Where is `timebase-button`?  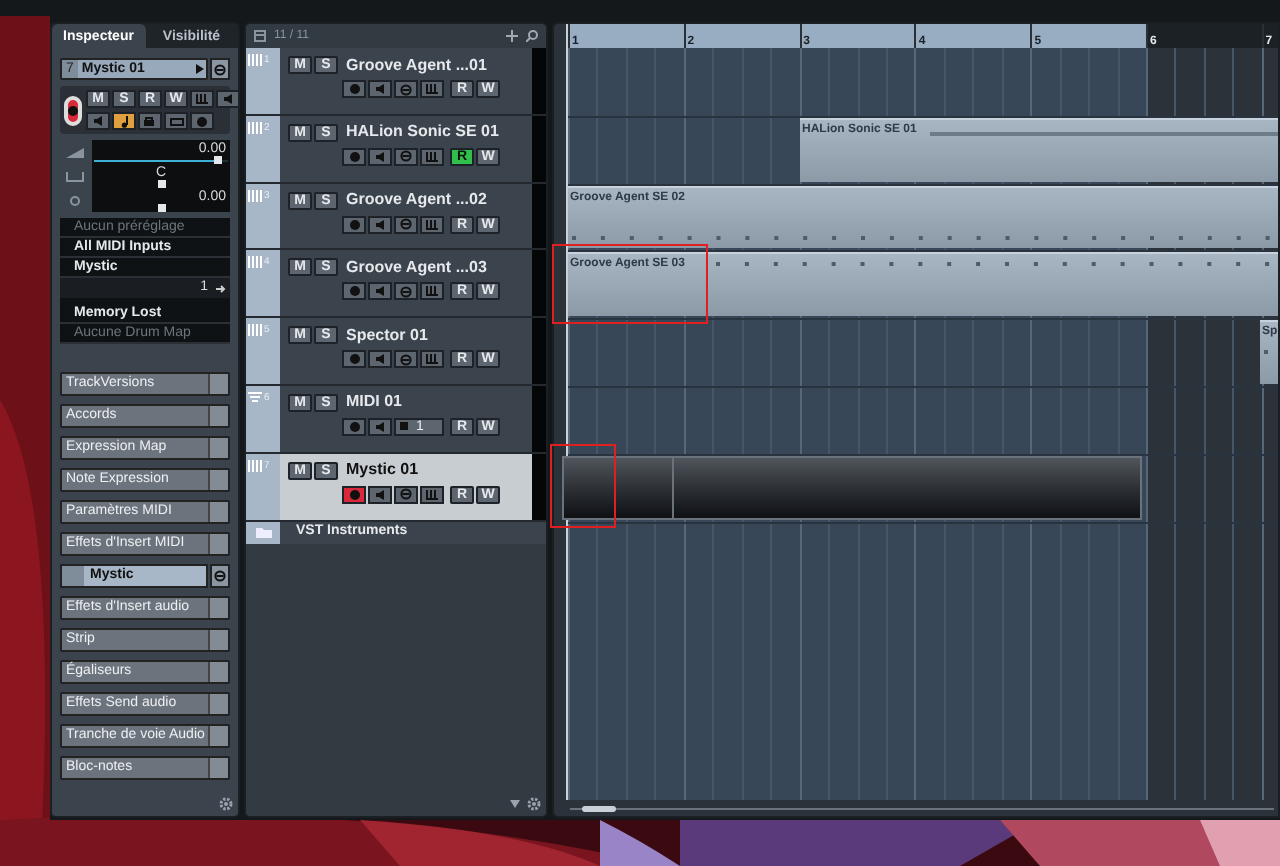
timebase-button is located at coordinates (124, 121).